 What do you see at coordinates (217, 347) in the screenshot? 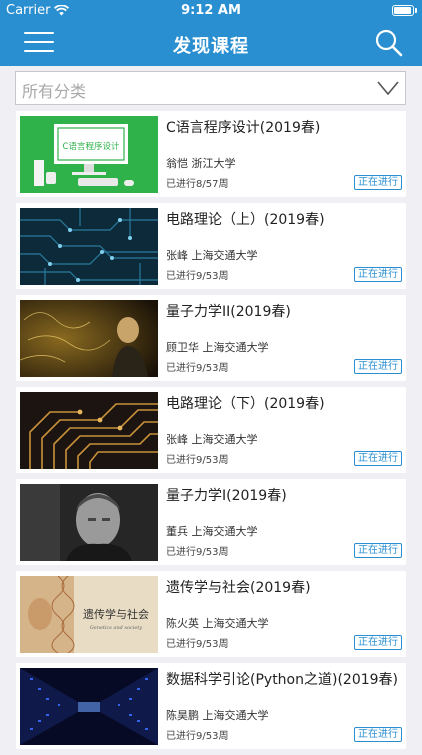
I see `course-teacher: 顾卫华 上海交通大学` at bounding box center [217, 347].